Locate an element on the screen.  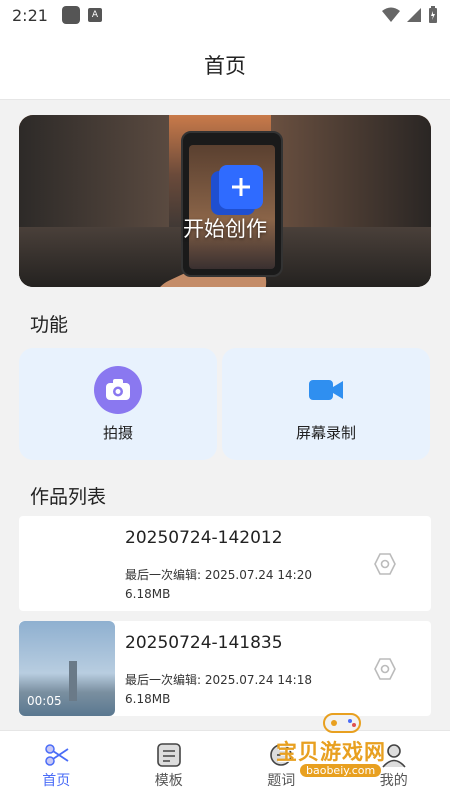
notification-app-icon is located at coordinates (70, 15).